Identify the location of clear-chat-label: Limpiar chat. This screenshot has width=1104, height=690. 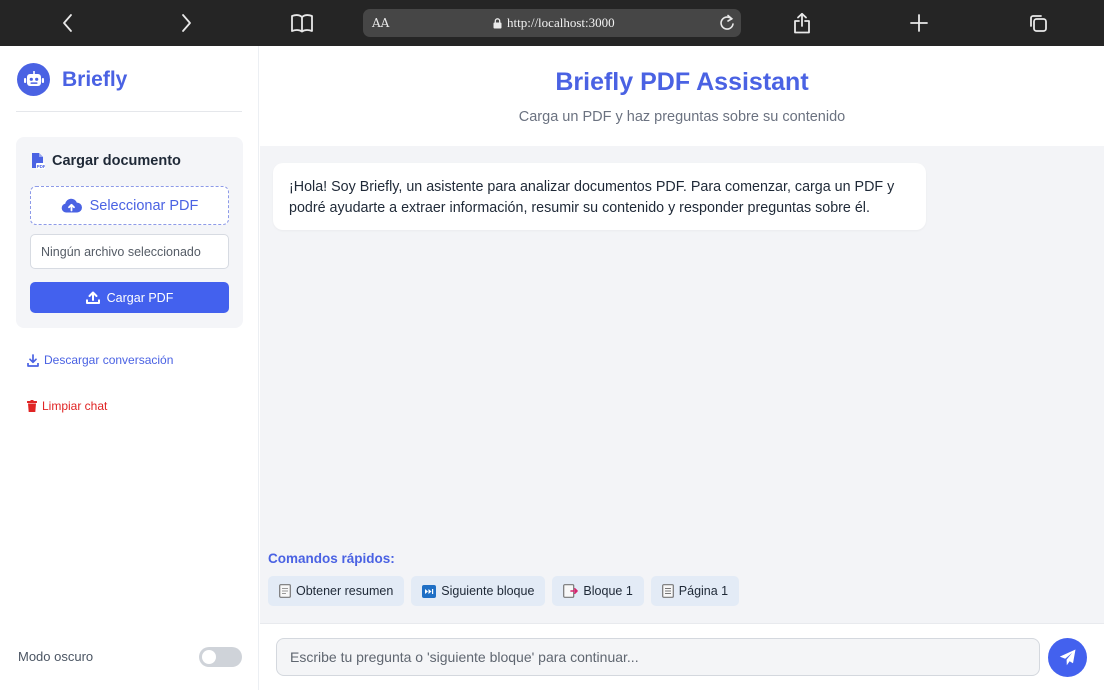
(75, 406).